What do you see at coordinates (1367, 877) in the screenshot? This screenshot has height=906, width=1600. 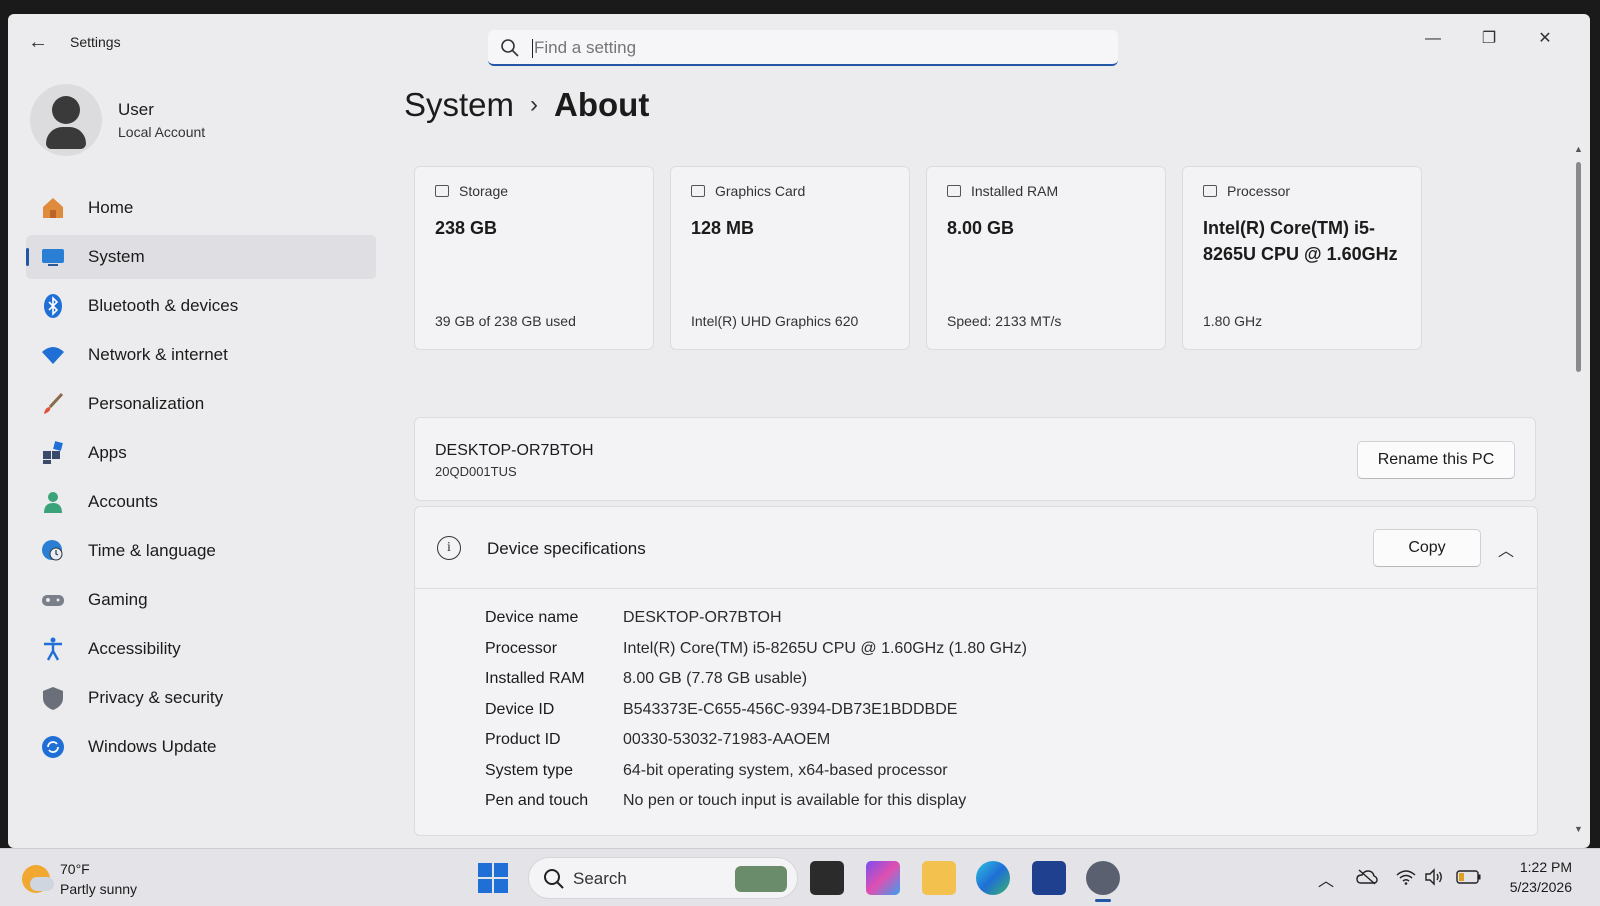 I see `onedrive-offline-icon` at bounding box center [1367, 877].